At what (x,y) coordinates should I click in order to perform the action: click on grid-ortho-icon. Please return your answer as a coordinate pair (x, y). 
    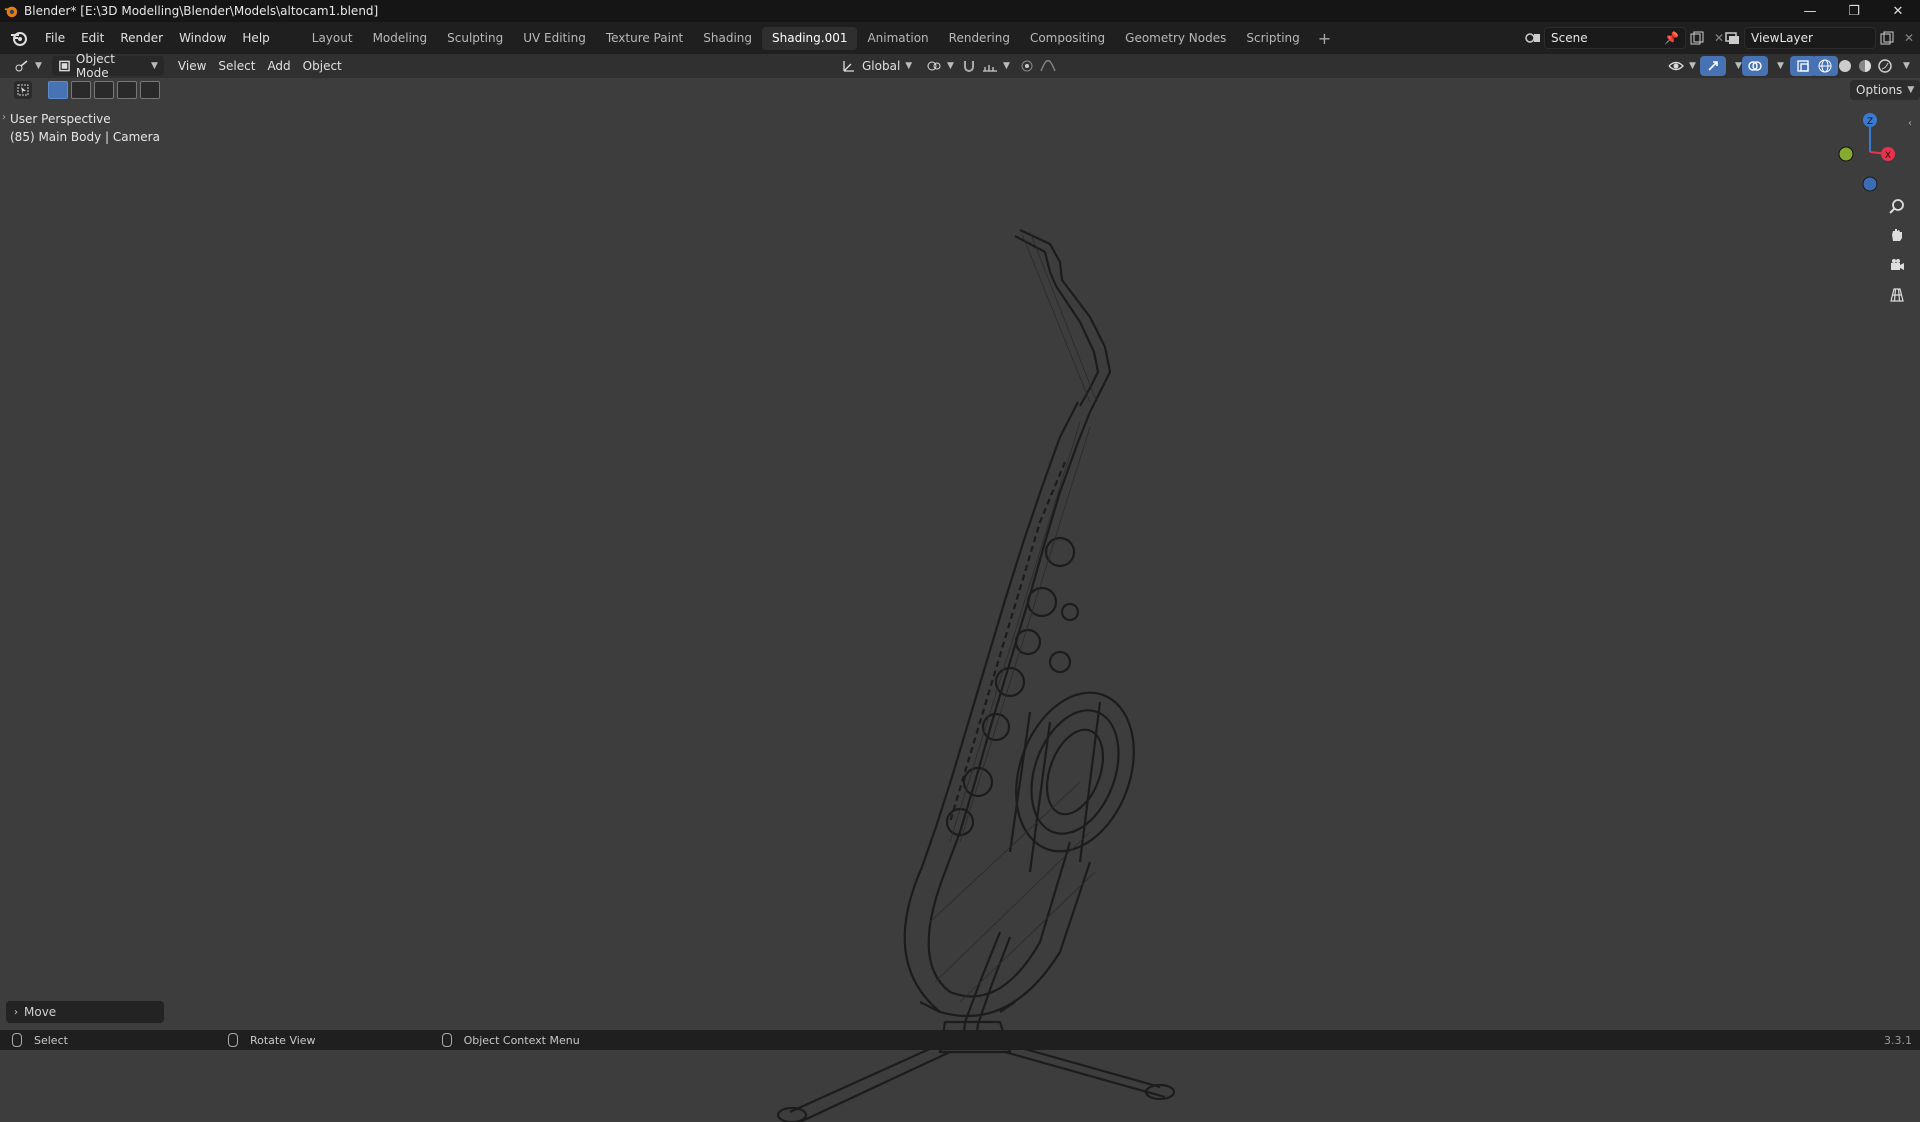
    Looking at the image, I should click on (1897, 295).